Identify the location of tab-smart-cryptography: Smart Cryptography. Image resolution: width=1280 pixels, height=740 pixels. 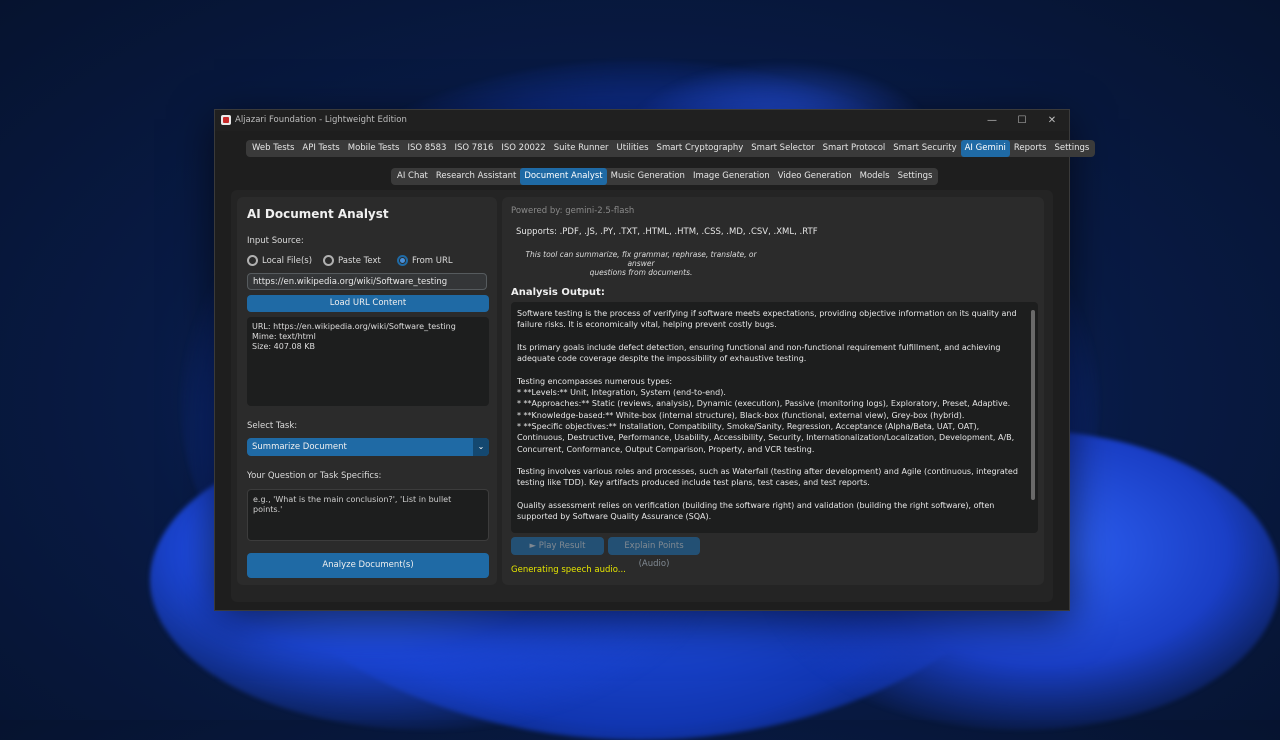
(700, 148).